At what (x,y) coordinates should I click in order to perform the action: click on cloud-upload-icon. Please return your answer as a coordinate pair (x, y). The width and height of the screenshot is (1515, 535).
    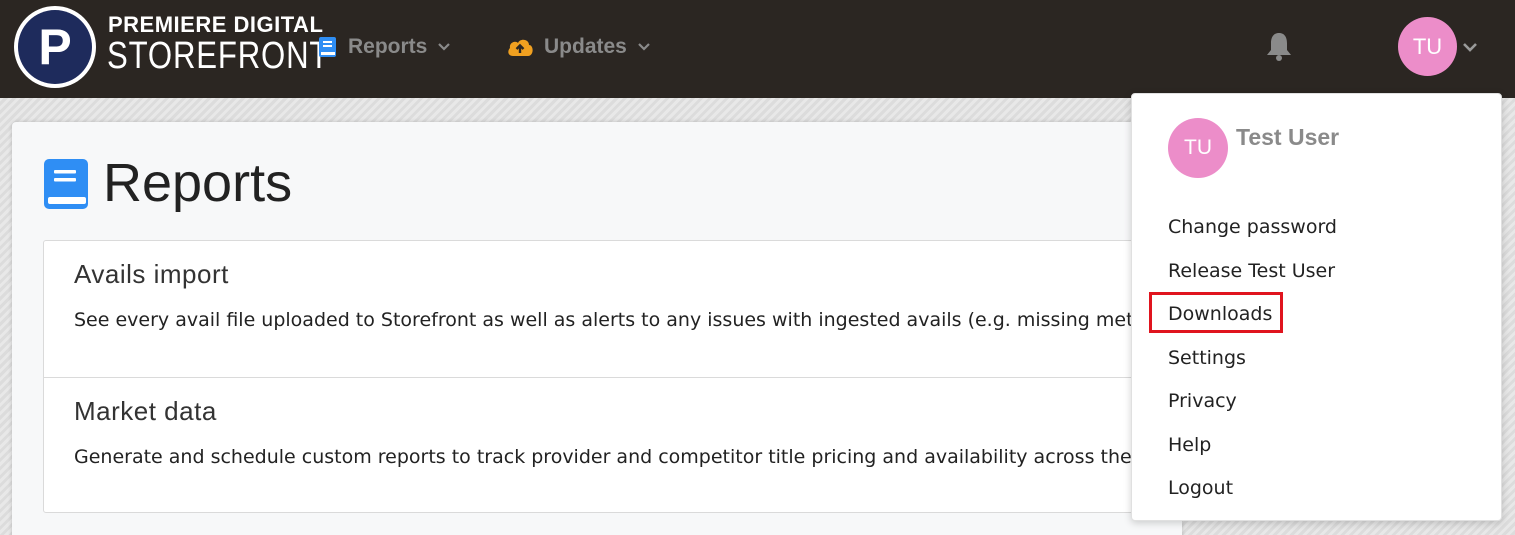
    Looking at the image, I should click on (520, 47).